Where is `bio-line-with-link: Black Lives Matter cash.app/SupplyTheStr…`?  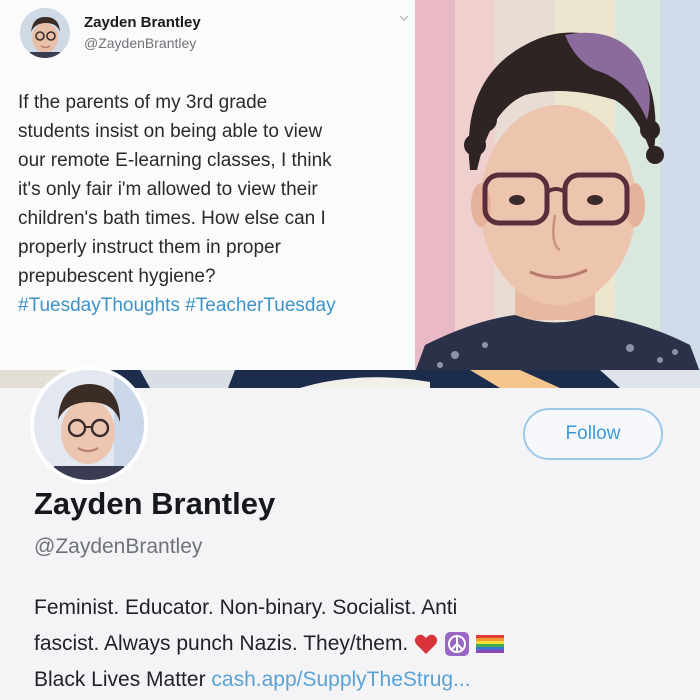 bio-line-with-link: Black Lives Matter cash.app/SupplyTheStr… is located at coordinates (354, 680).